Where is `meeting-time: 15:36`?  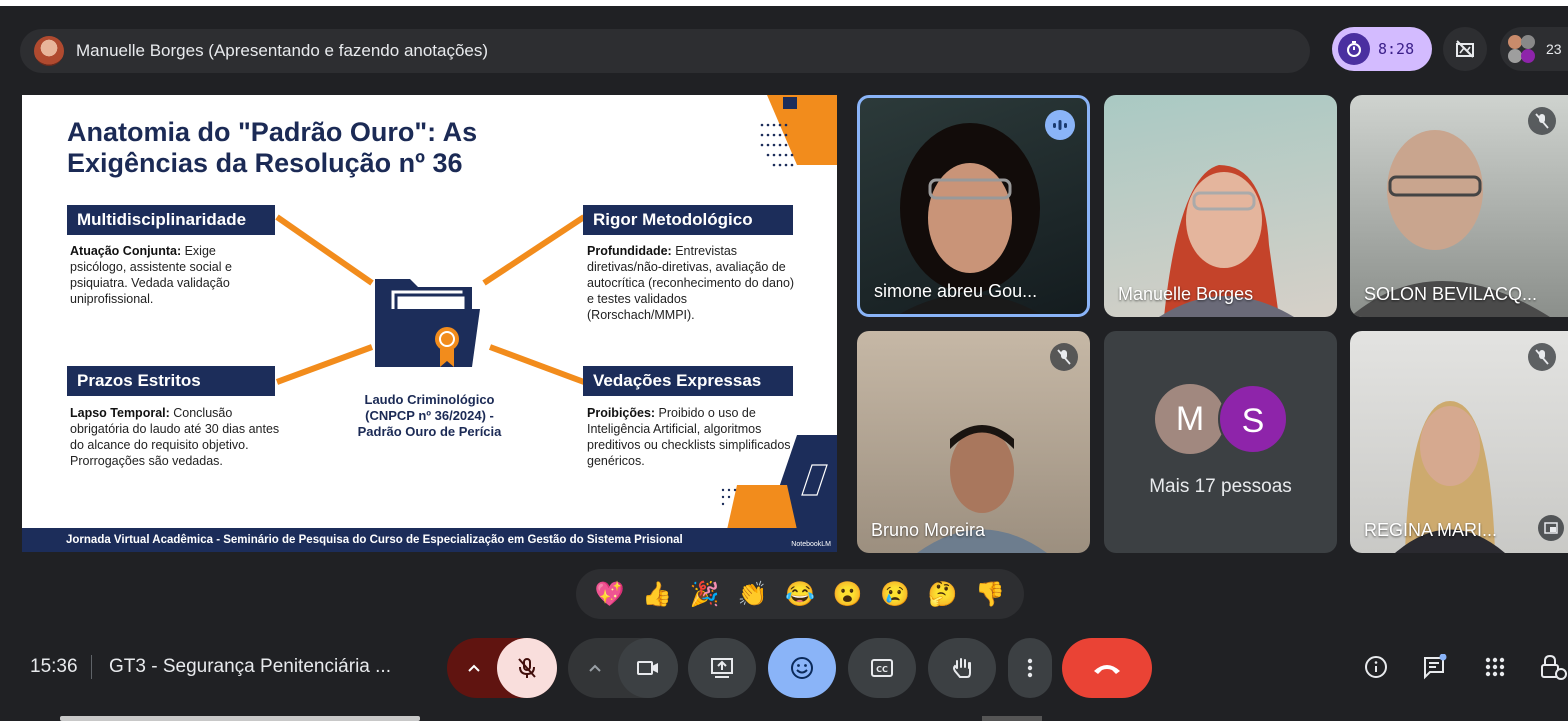 meeting-time: 15:36 is located at coordinates (54, 666).